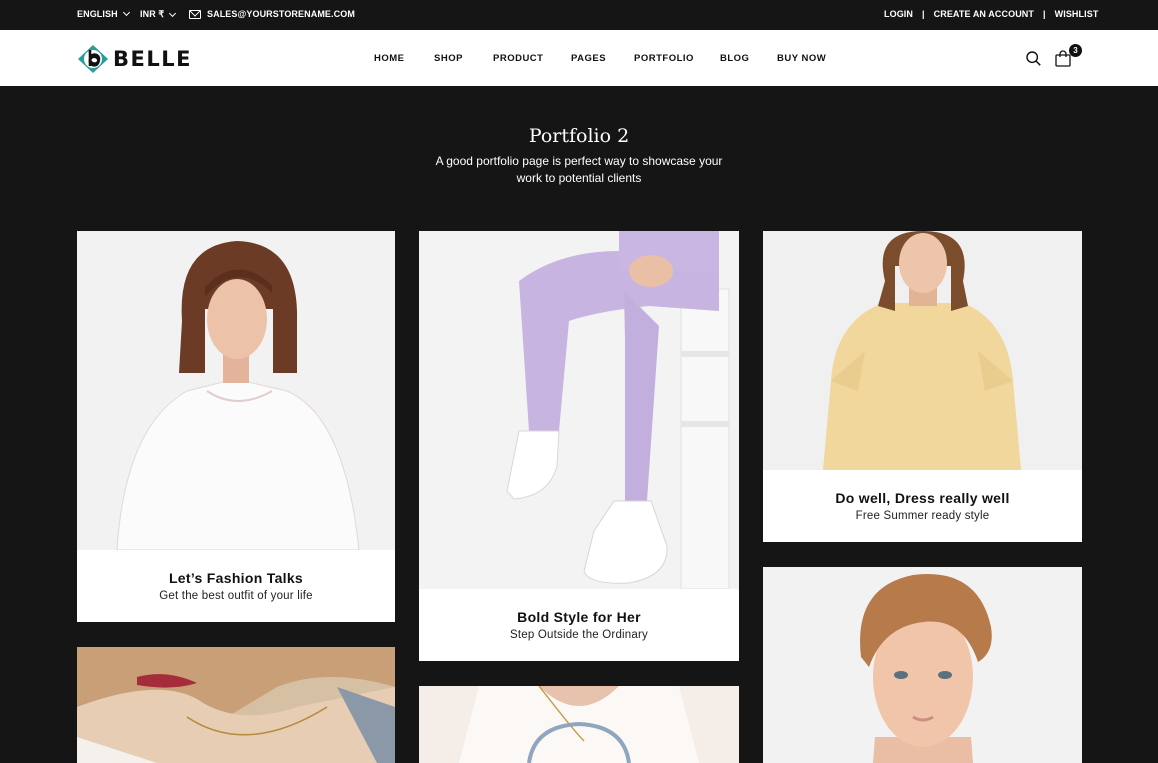 The width and height of the screenshot is (1158, 763). Describe the element at coordinates (195, 14) in the screenshot. I see `envelope-icon` at that location.